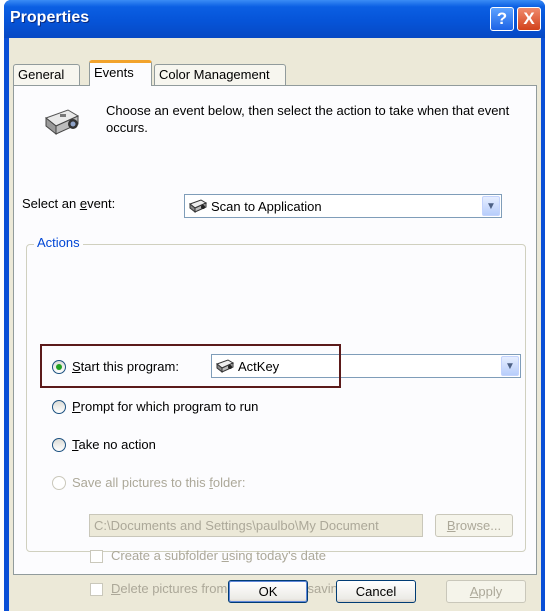  I want to click on prompt-program-radio, so click(59, 407).